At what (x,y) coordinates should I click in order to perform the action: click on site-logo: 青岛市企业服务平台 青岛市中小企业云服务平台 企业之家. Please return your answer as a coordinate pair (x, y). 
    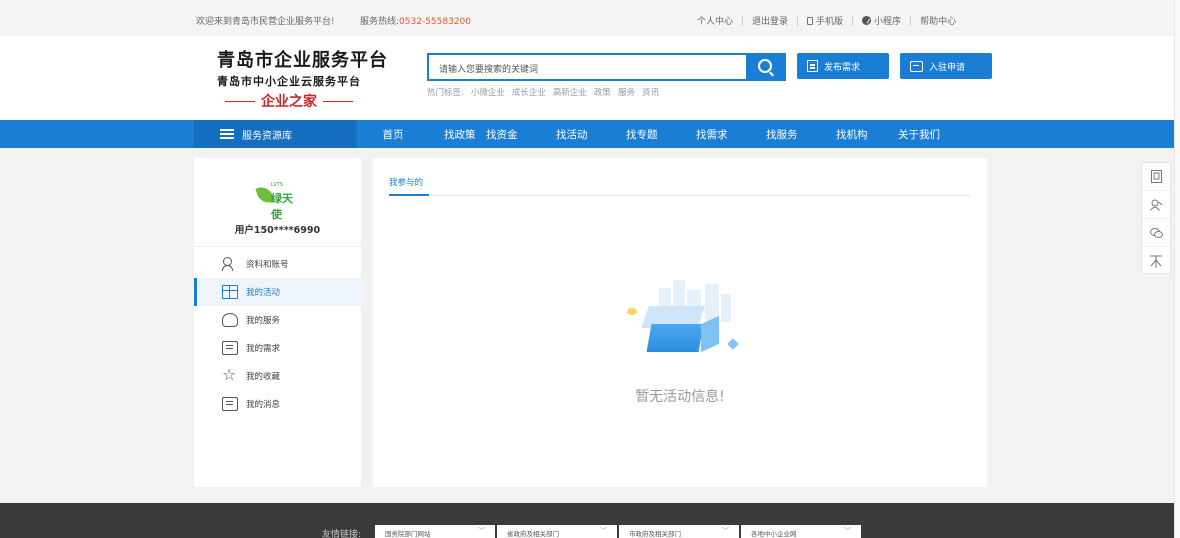
    Looking at the image, I should click on (302, 78).